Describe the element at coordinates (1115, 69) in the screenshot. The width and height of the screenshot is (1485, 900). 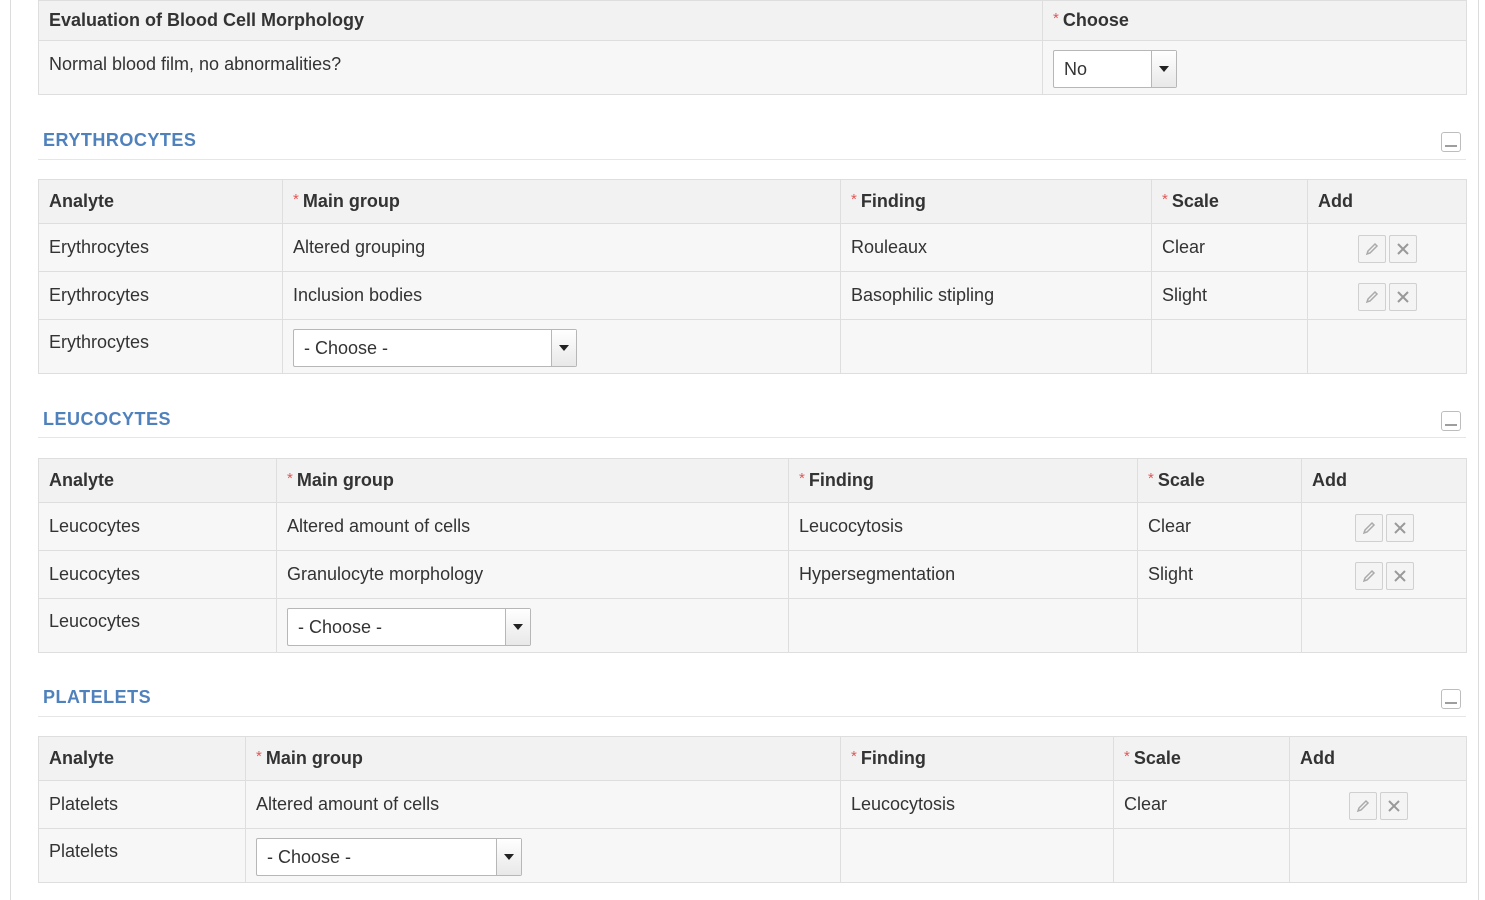
I see `normal-film-select: No` at that location.